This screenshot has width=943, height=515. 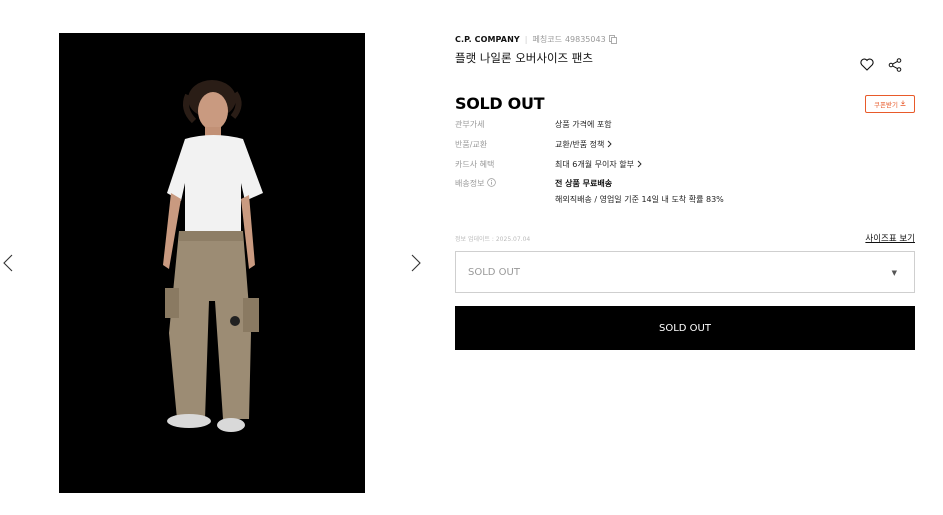 I want to click on card-value: 최대 6개월 무이자 할부, so click(x=594, y=164).